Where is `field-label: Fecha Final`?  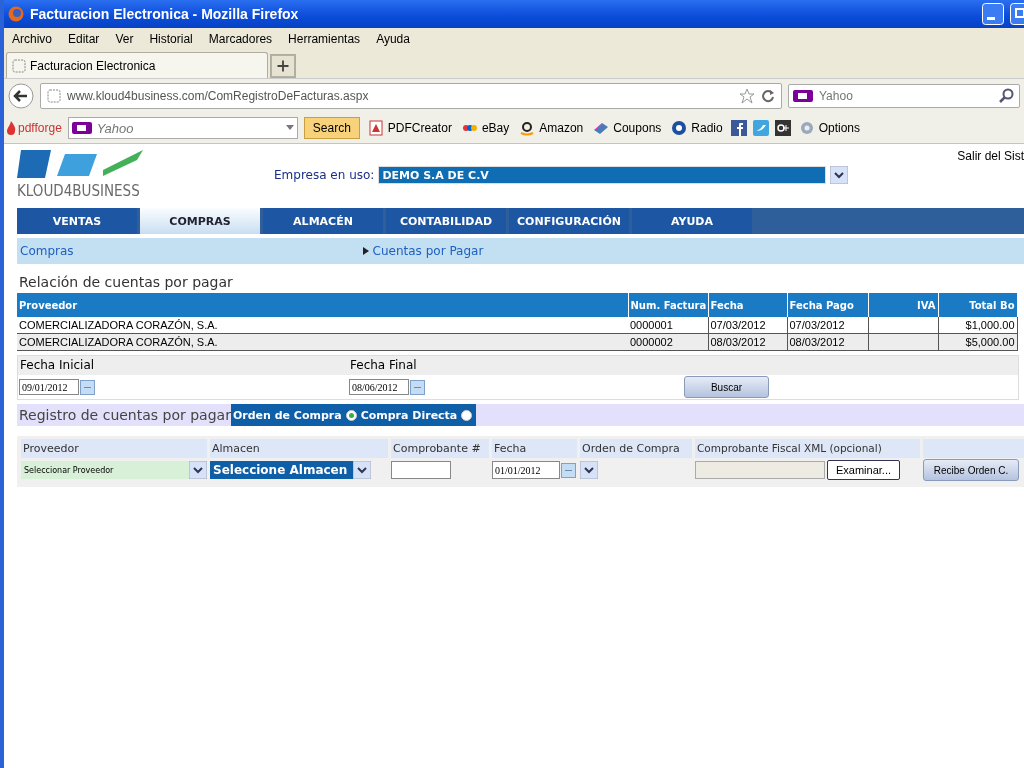 field-label: Fecha Final is located at coordinates (513, 365).